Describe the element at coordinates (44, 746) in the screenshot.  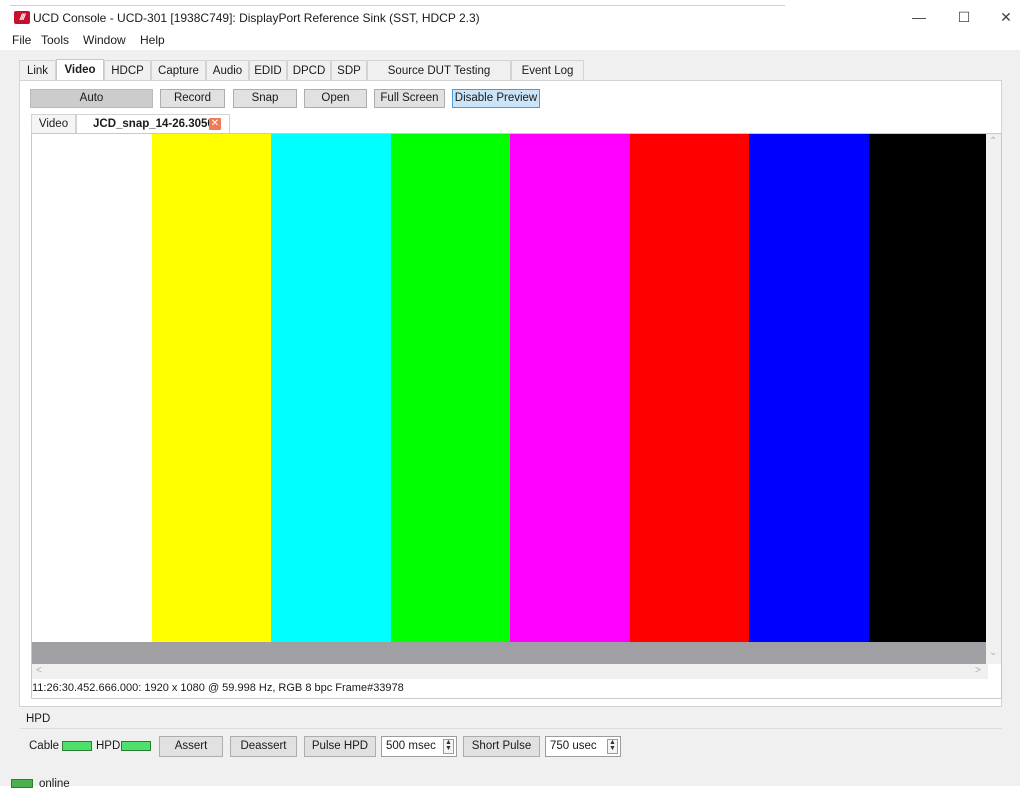
I see `cable-label: Cable` at that location.